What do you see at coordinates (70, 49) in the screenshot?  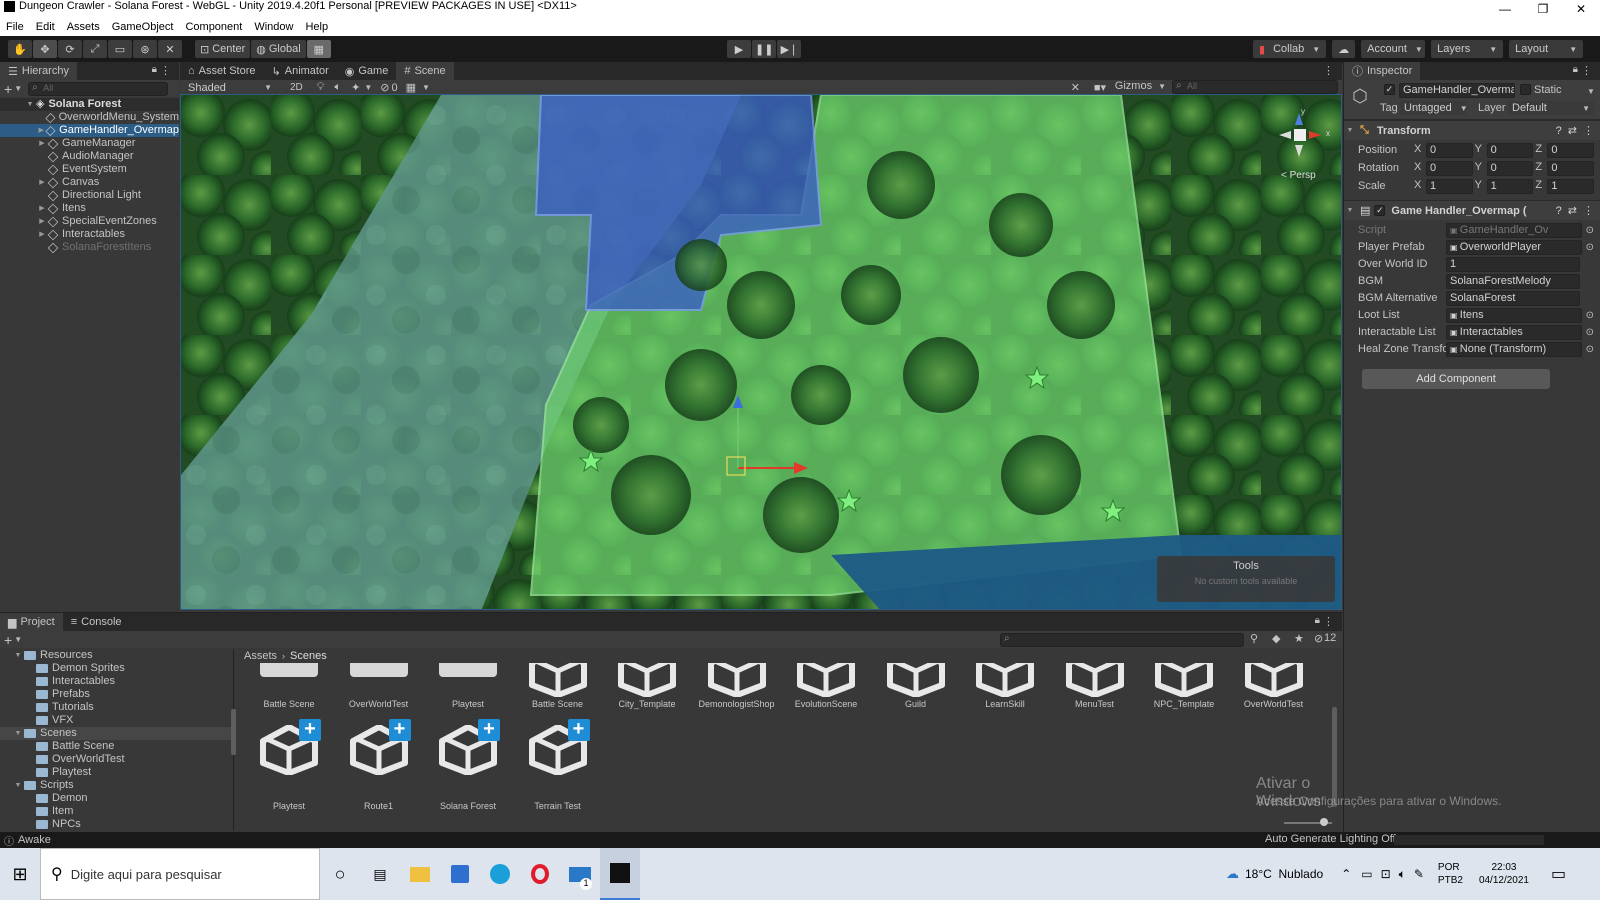 I see `rotate-tool-icon: ⟳` at bounding box center [70, 49].